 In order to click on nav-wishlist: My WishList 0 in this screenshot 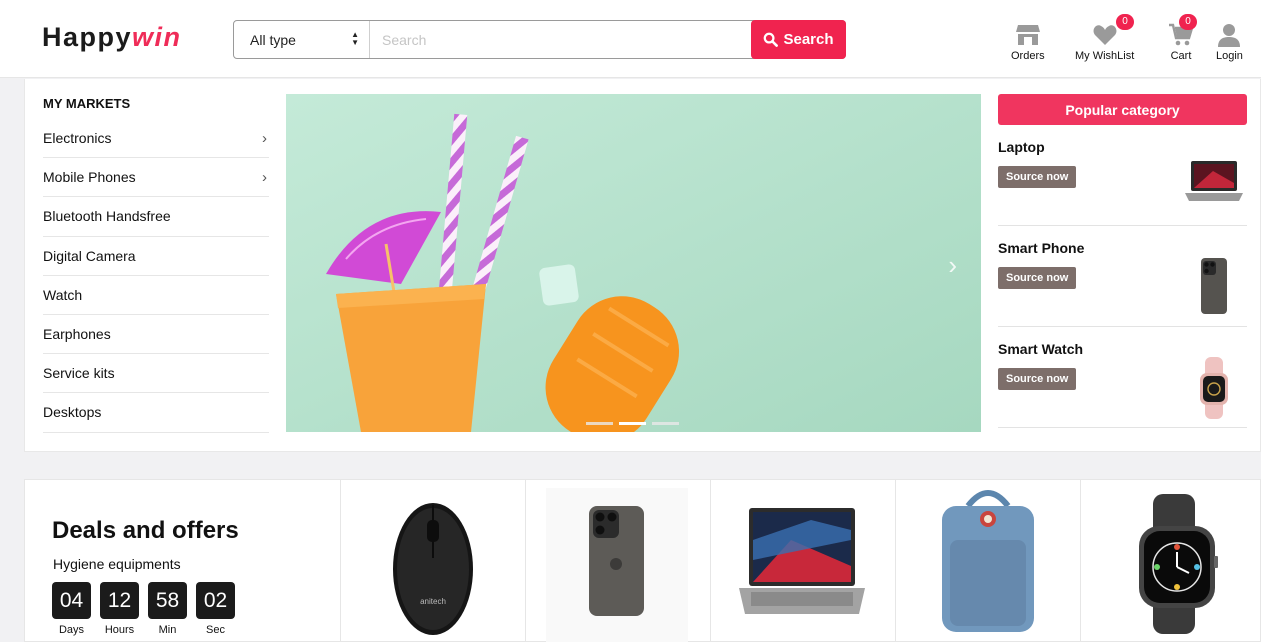, I will do `click(1105, 38)`.